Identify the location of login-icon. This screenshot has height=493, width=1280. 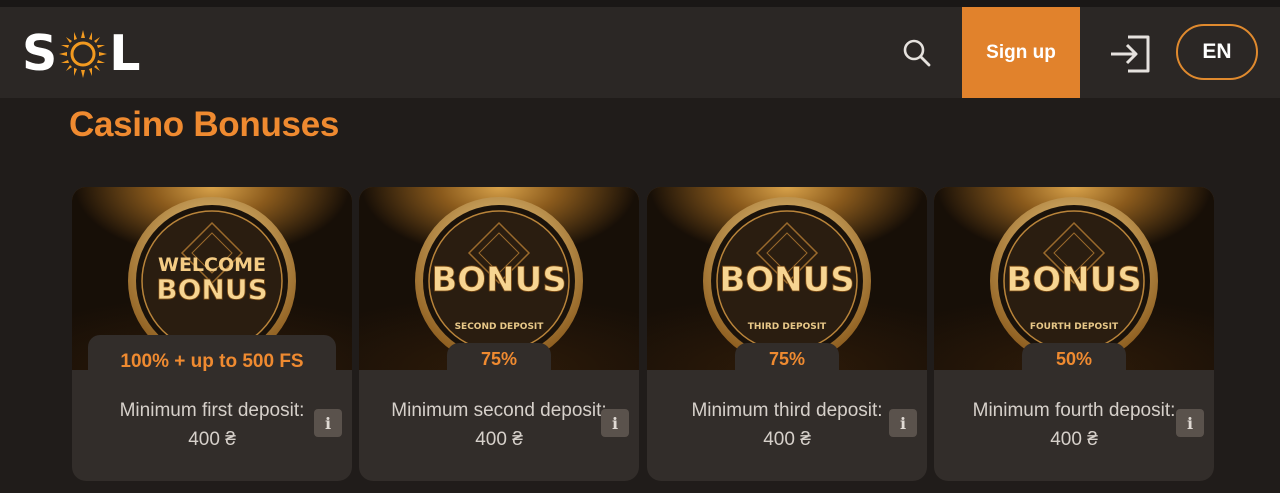
(1130, 54).